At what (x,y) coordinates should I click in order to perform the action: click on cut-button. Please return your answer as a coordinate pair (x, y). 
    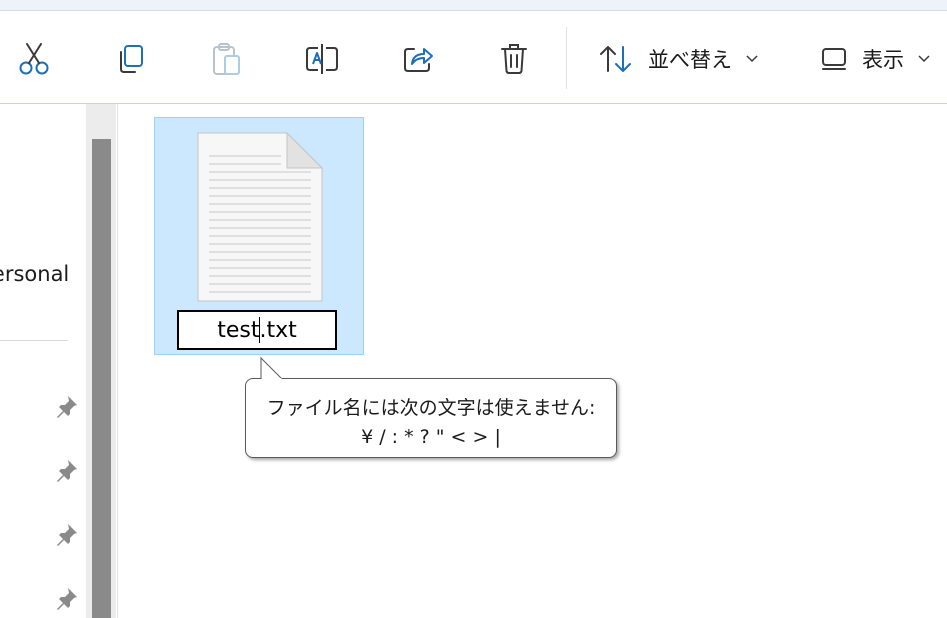
    Looking at the image, I should click on (34, 59).